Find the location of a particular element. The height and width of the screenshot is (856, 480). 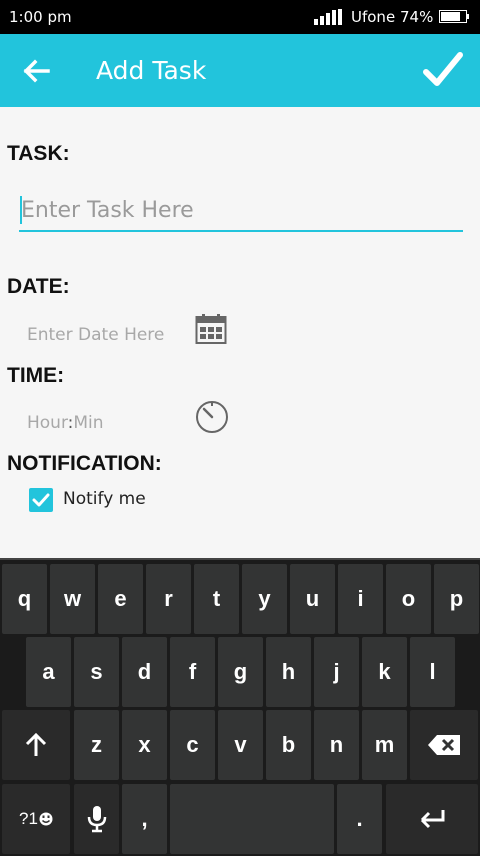

key-d: d is located at coordinates (144, 672).